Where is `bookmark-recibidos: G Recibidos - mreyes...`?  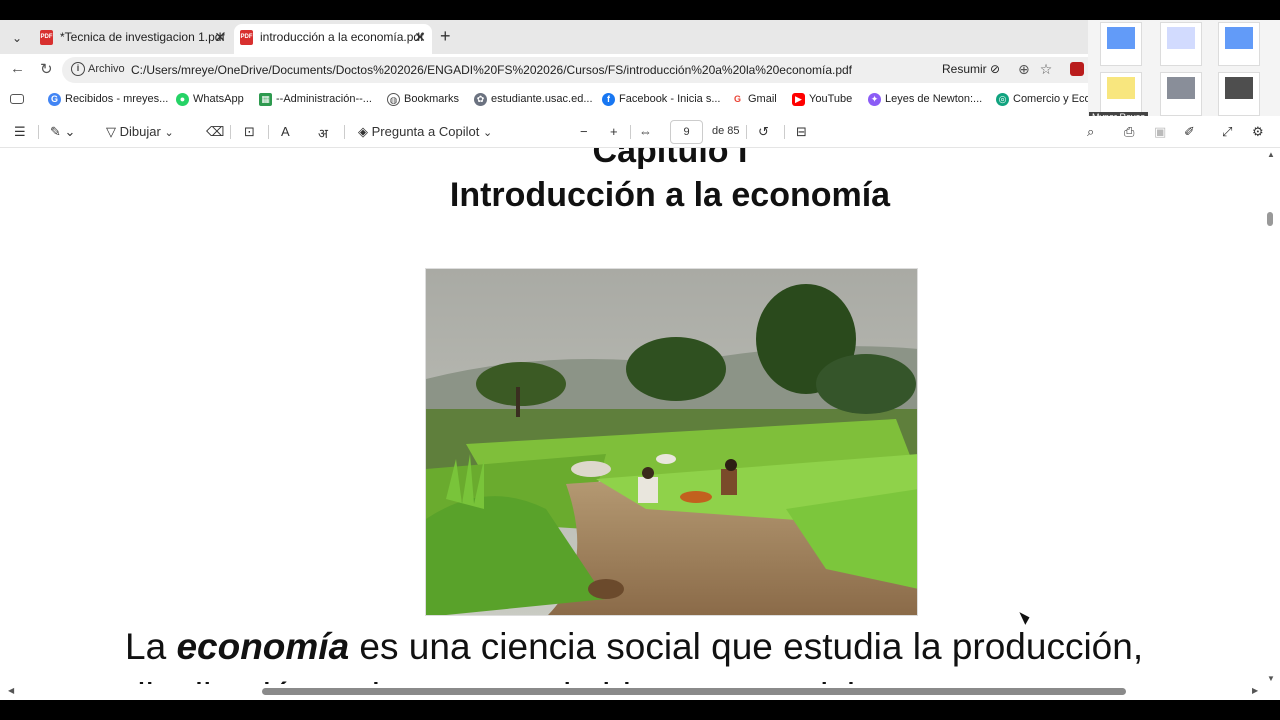
bookmark-recibidos: G Recibidos - mreyes... is located at coordinates (108, 99).